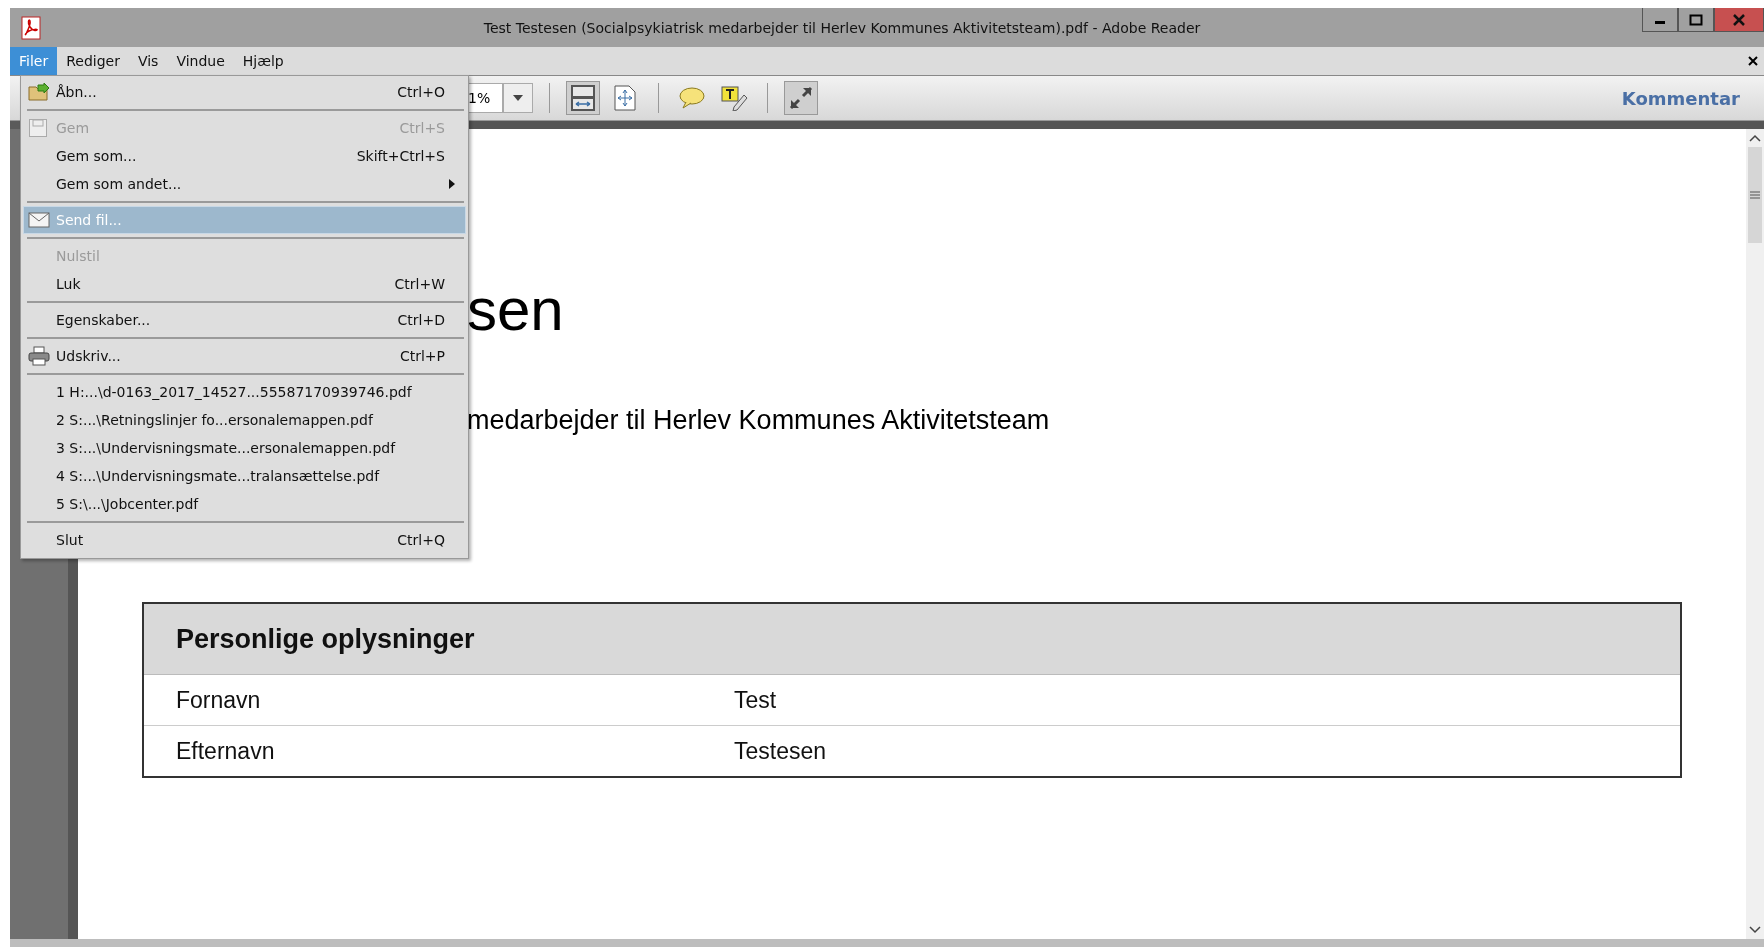 This screenshot has height=947, width=1764. I want to click on full-screen-button, so click(801, 98).